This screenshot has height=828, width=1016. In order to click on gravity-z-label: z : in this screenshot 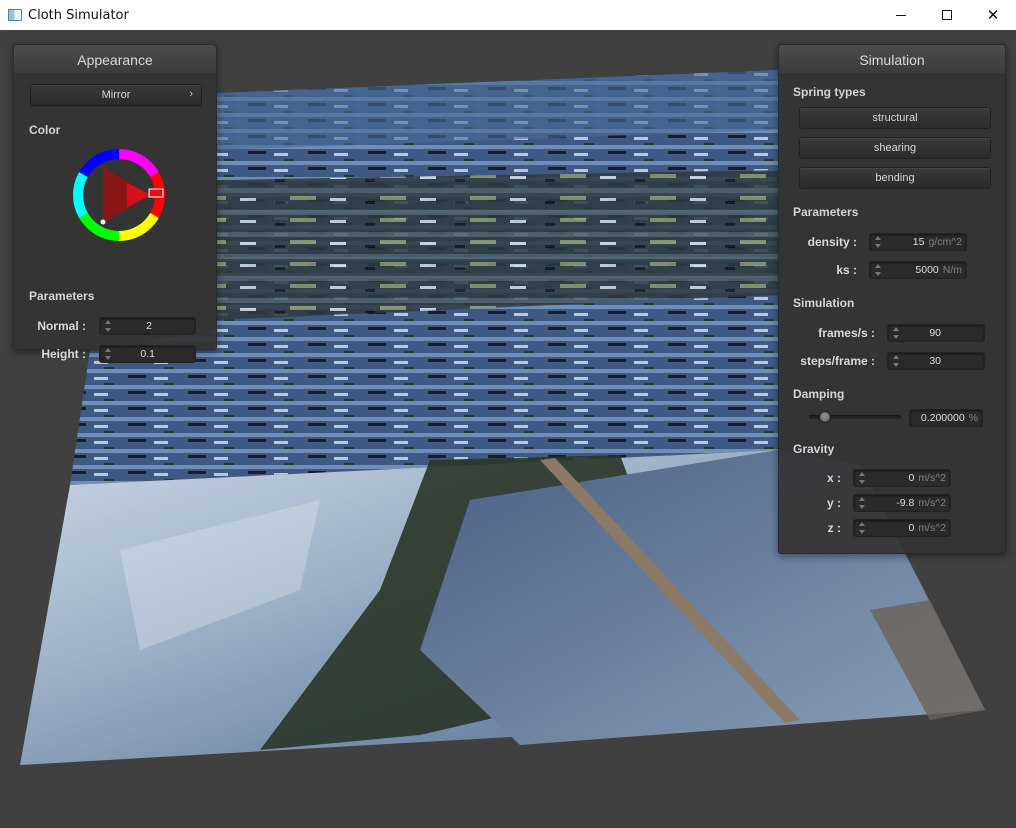, I will do `click(834, 528)`.